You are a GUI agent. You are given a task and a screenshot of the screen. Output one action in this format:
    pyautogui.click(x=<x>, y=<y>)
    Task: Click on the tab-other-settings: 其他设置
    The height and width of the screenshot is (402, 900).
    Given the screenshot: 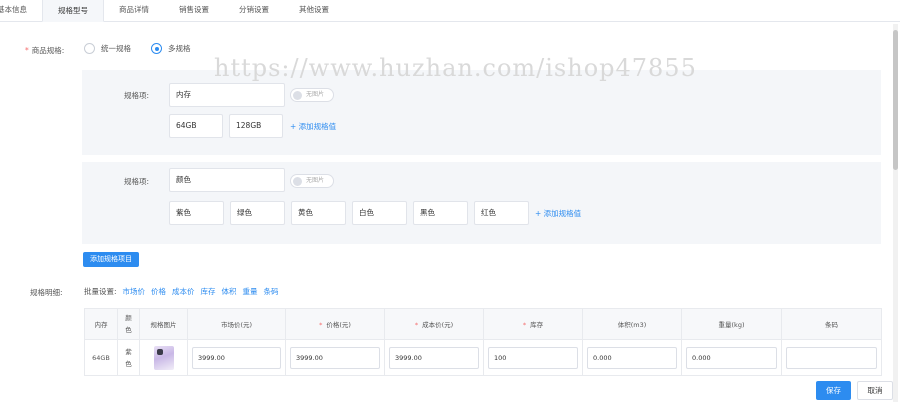 What is the action you would take?
    pyautogui.click(x=314, y=10)
    